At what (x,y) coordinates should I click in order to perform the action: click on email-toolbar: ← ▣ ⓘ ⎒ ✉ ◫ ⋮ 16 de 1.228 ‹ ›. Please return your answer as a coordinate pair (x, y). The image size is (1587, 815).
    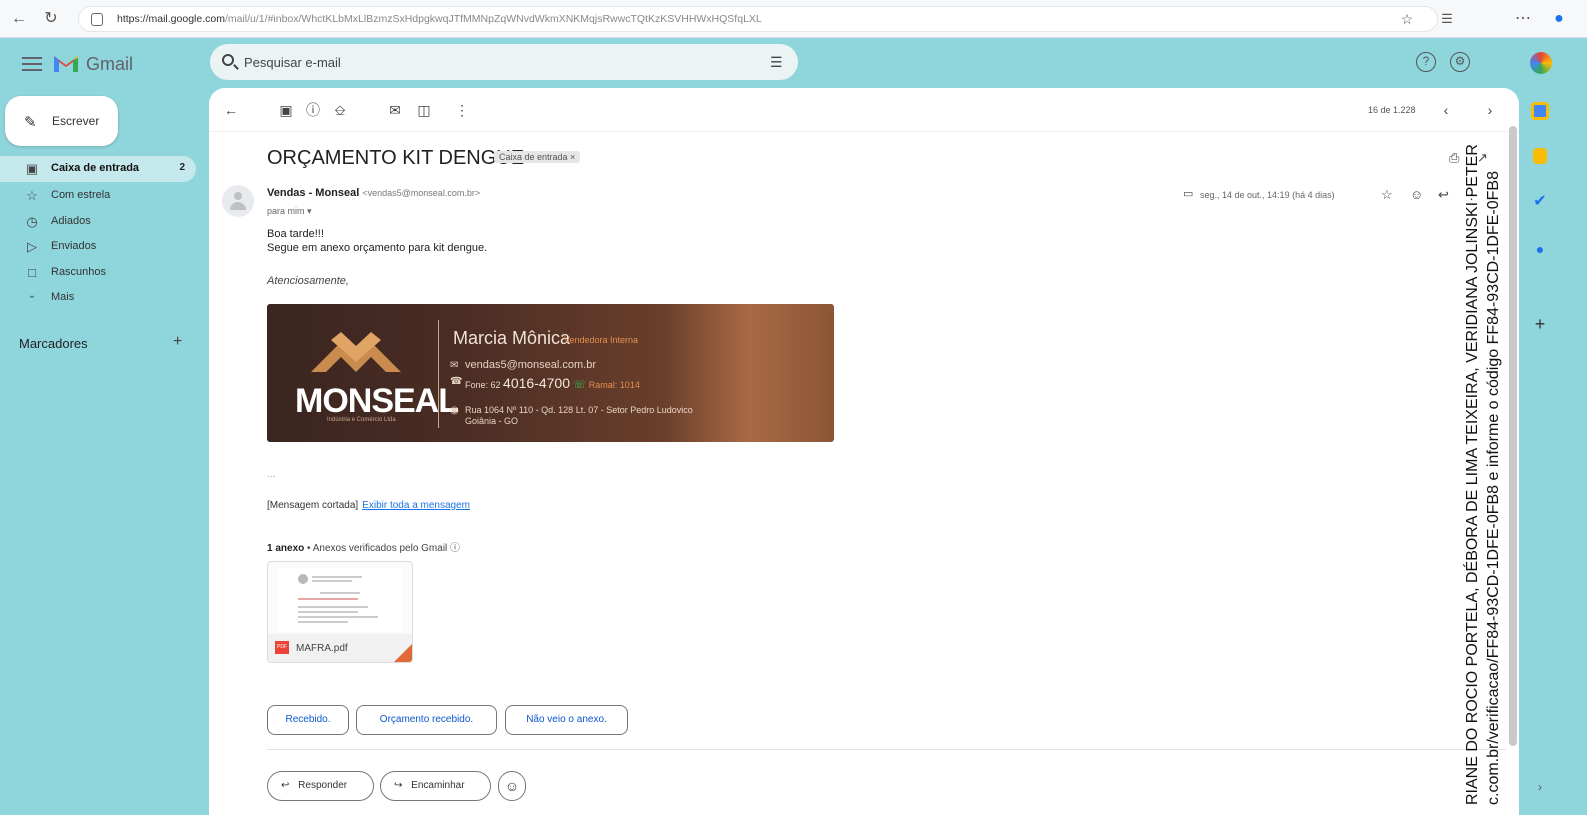
    Looking at the image, I should click on (864, 110).